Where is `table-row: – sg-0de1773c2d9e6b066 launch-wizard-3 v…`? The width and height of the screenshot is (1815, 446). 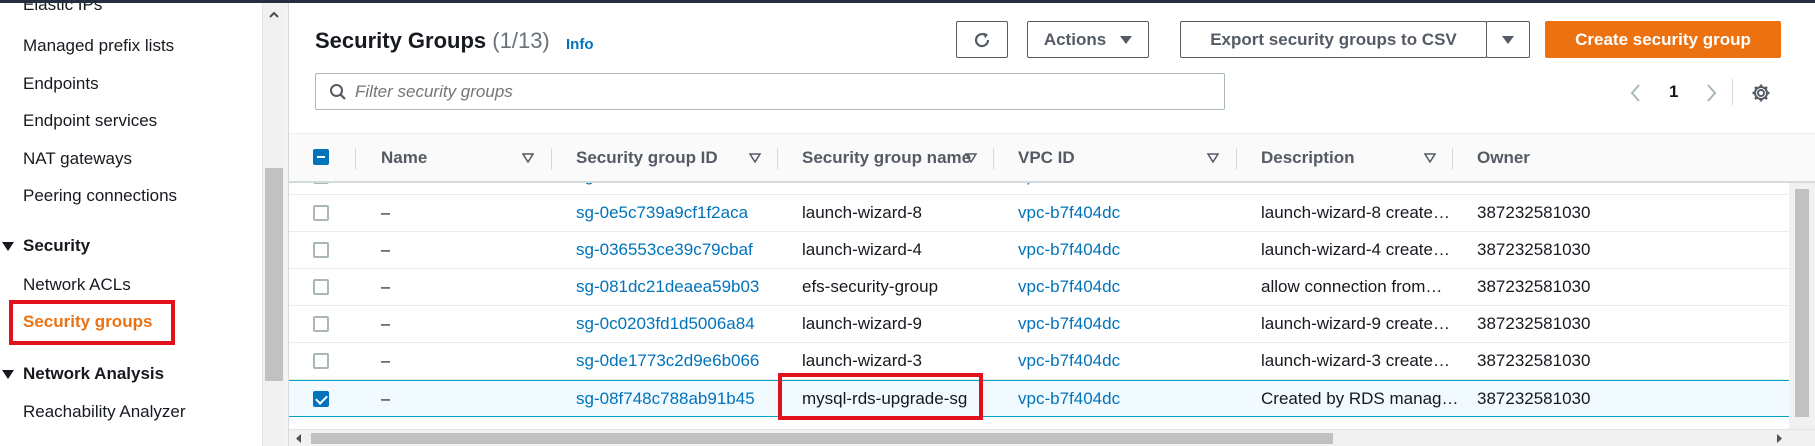
table-row: – sg-0de1773c2d9e6b066 launch-wizard-3 v… is located at coordinates (1039, 361).